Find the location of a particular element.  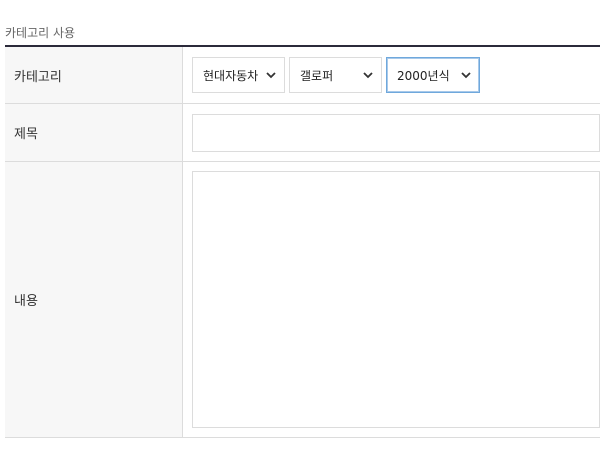

category-row: 카테고리 현대자동차 갤로퍼 2000년식 is located at coordinates (302, 75).